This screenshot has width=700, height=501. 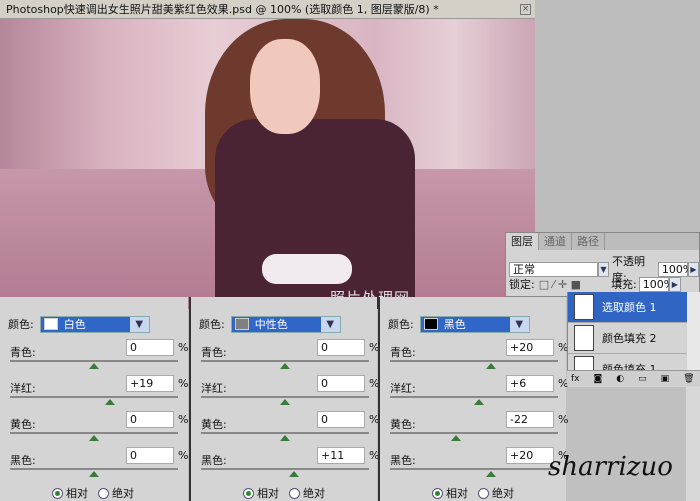 What do you see at coordinates (693, 269) in the screenshot?
I see `opacity-arrow-icon: ▶` at bounding box center [693, 269].